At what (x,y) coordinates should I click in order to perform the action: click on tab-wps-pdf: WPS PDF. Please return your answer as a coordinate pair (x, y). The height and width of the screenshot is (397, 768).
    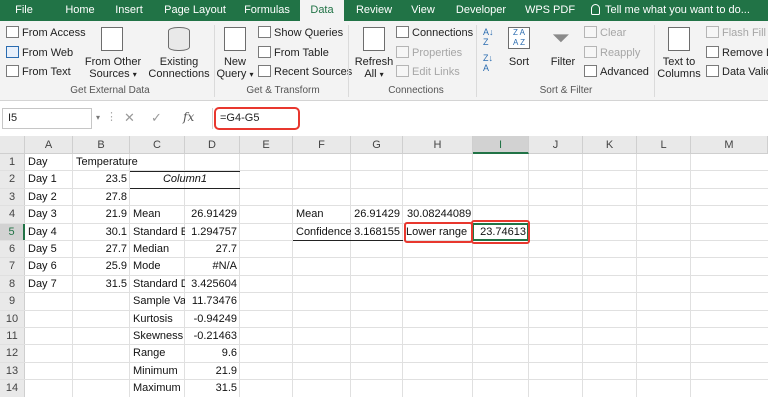
    Looking at the image, I should click on (550, 10).